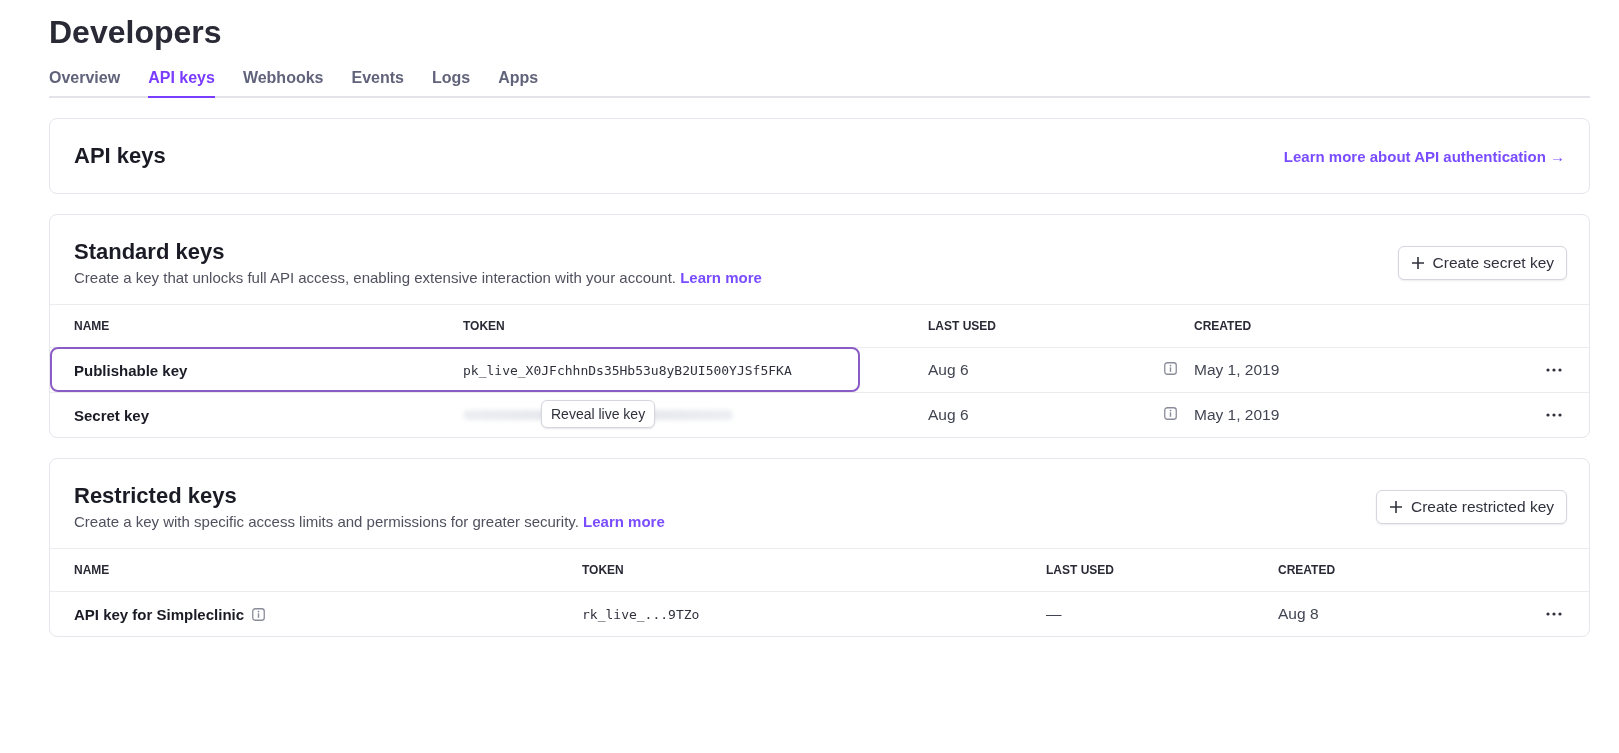 The height and width of the screenshot is (753, 1619). Describe the element at coordinates (1299, 614) in the screenshot. I see `created-date: Aug 8` at that location.